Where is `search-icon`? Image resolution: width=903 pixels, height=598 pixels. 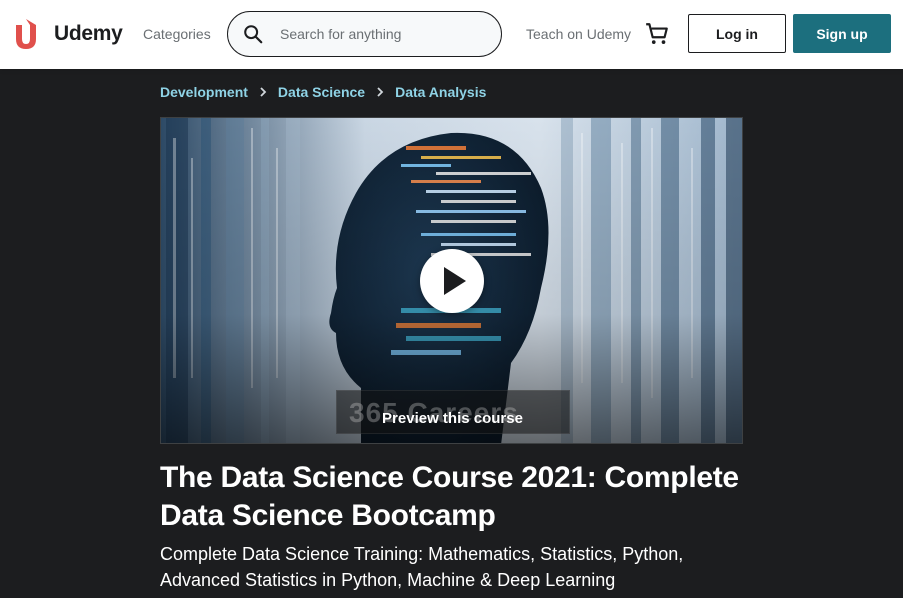
search-icon is located at coordinates (253, 34).